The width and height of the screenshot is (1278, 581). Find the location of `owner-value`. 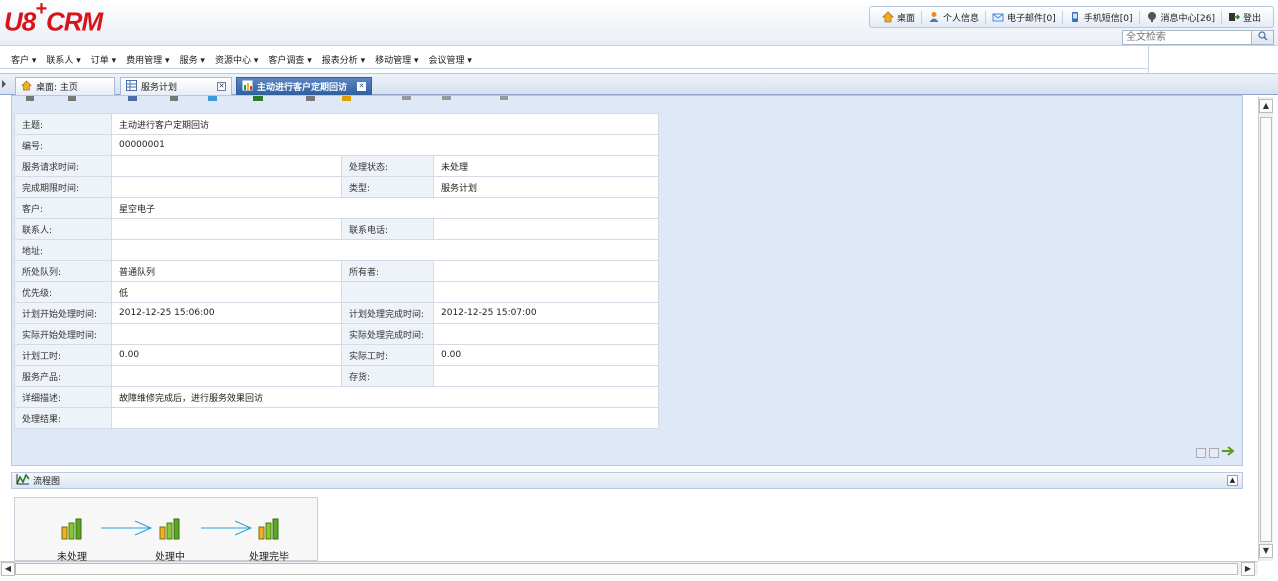

owner-value is located at coordinates (546, 271).